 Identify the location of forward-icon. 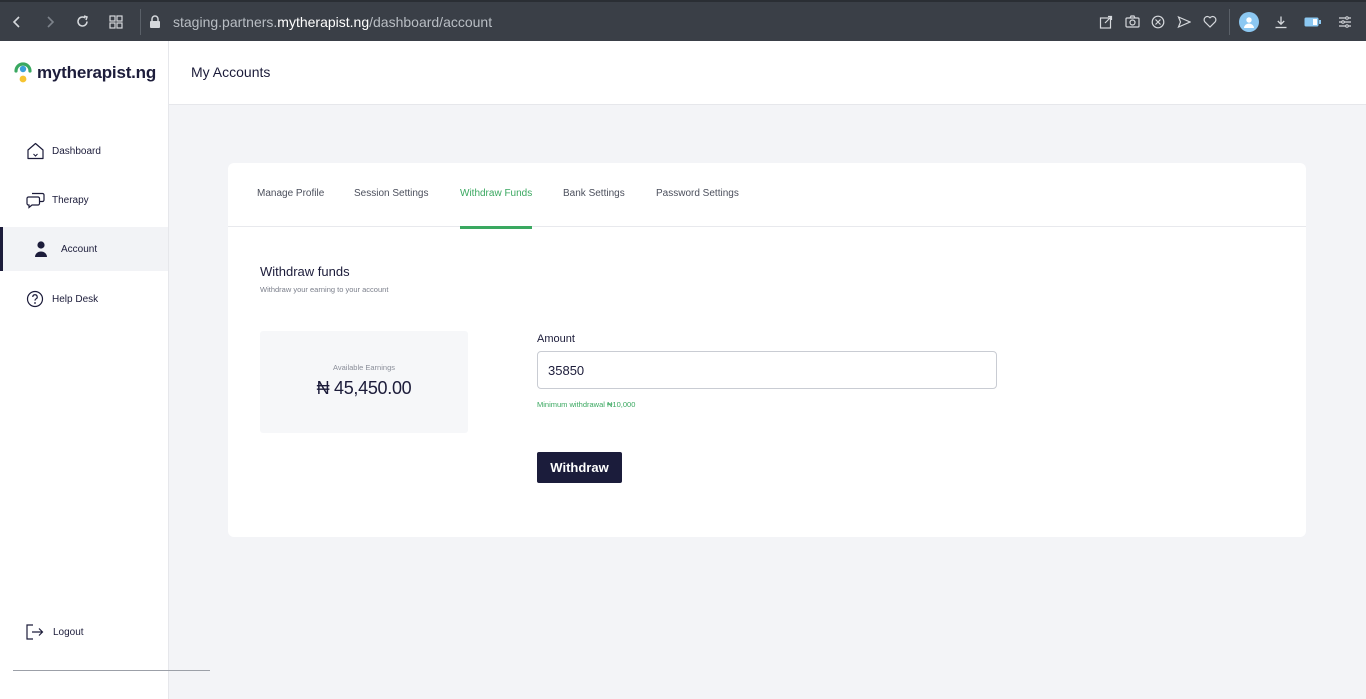
(49, 21).